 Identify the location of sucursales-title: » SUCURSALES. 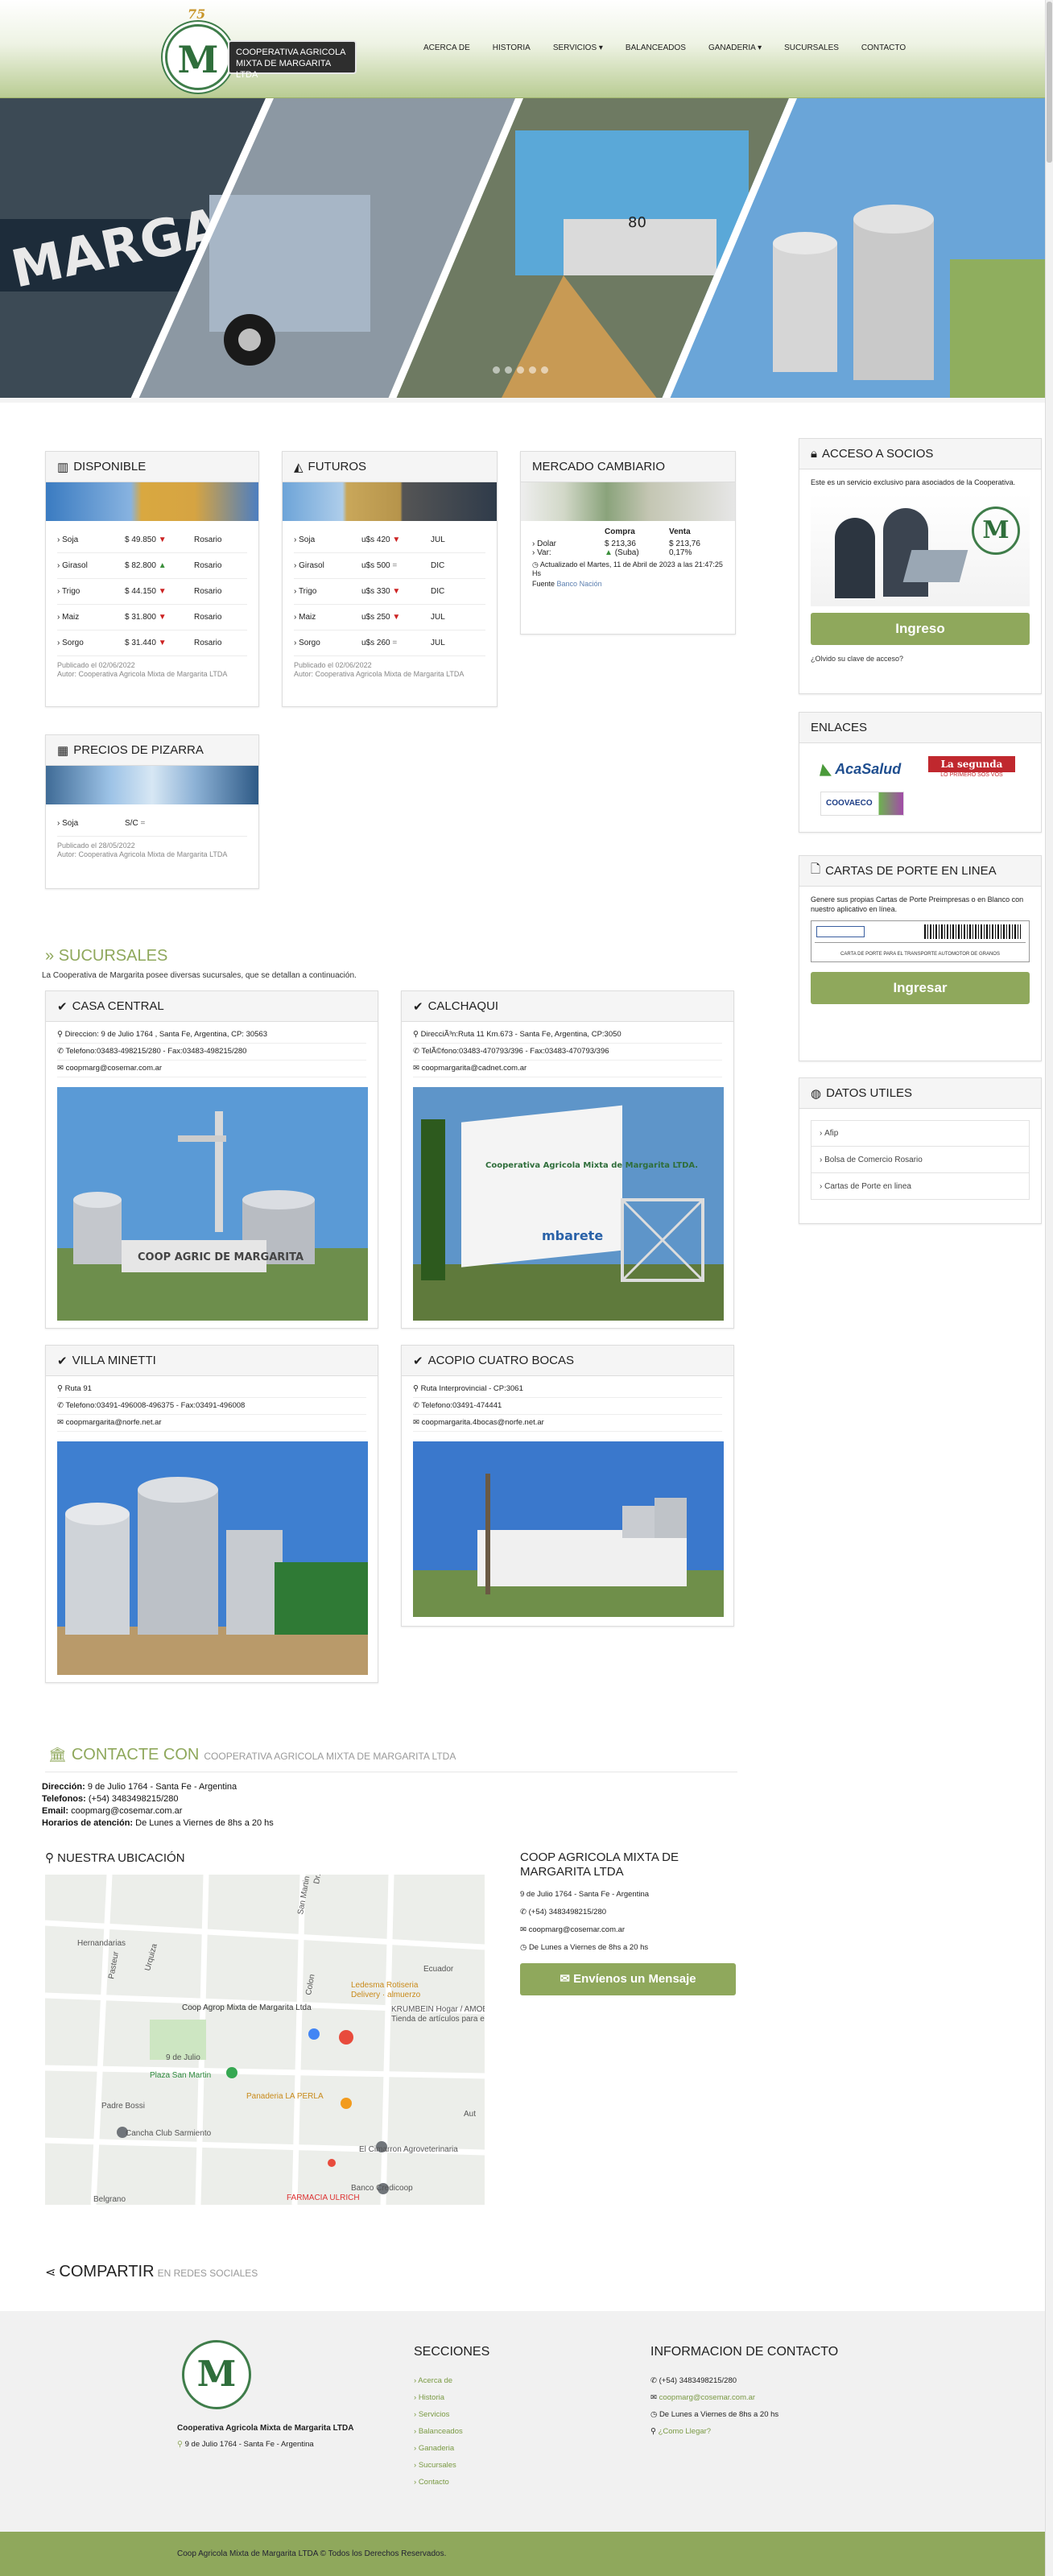
(106, 956).